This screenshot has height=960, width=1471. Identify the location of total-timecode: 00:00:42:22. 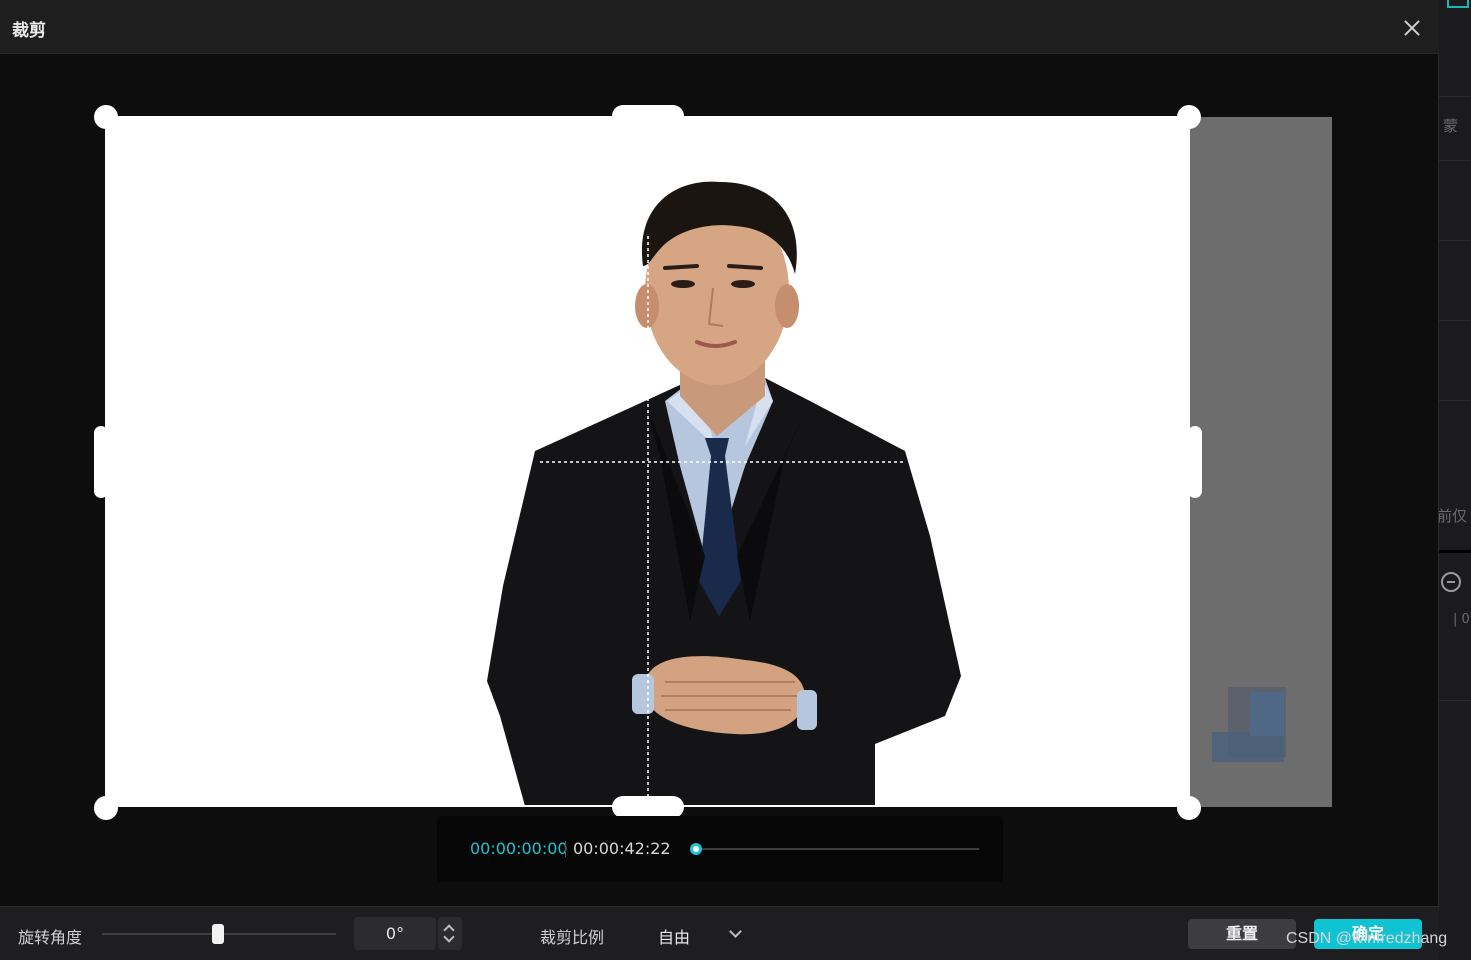
(622, 848).